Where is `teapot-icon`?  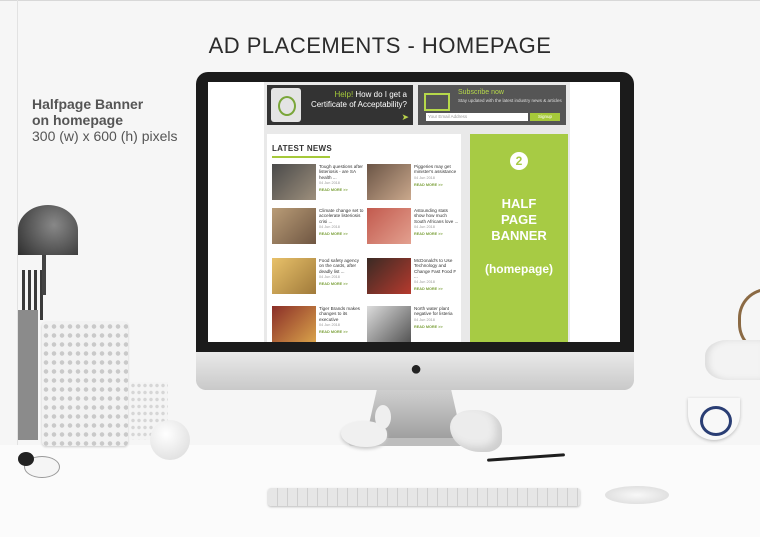 teapot-icon is located at coordinates (732, 360).